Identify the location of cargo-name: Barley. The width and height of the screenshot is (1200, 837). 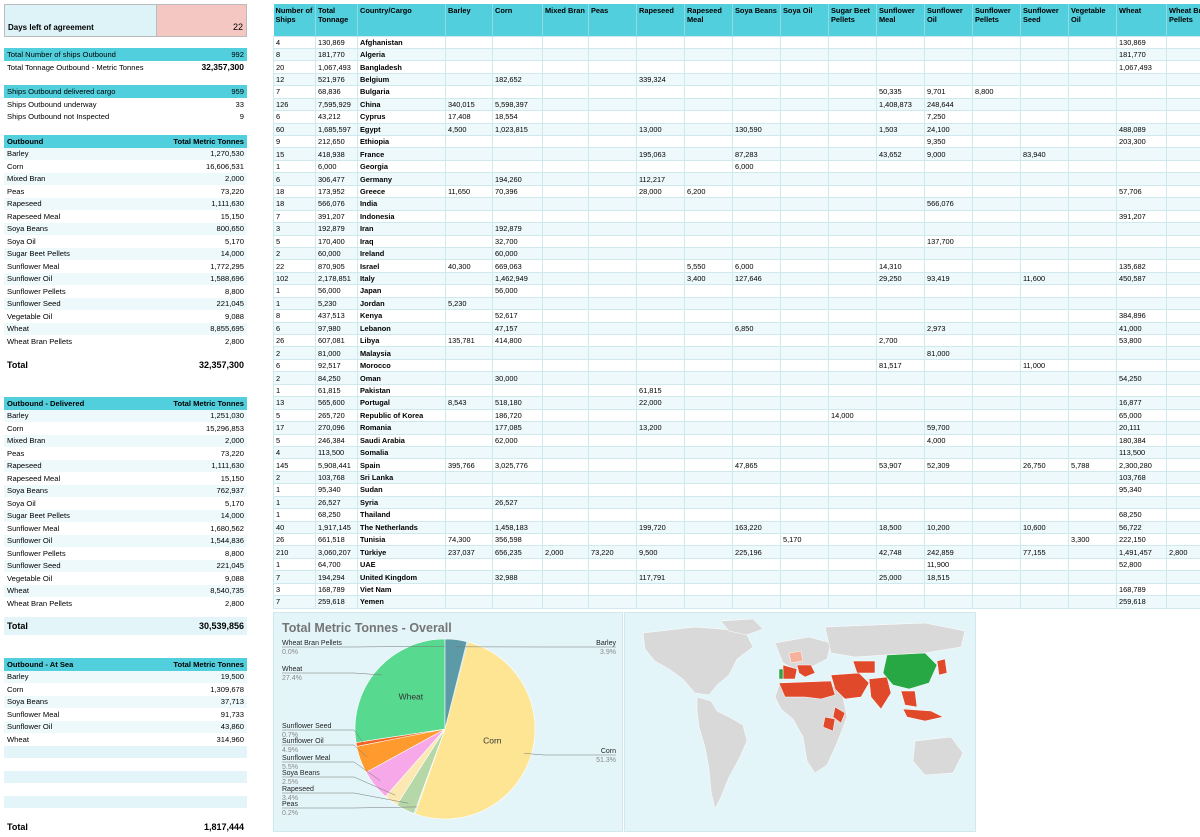
(18, 677).